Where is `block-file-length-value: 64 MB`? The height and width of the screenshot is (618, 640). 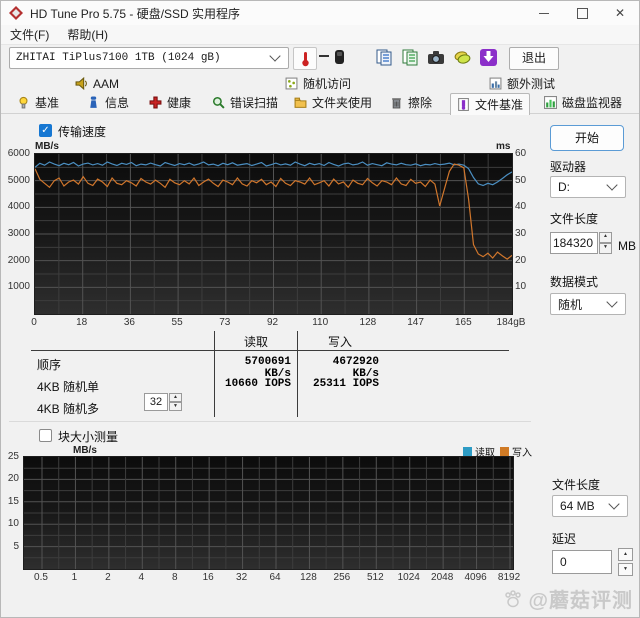 block-file-length-value: 64 MB is located at coordinates (577, 506).